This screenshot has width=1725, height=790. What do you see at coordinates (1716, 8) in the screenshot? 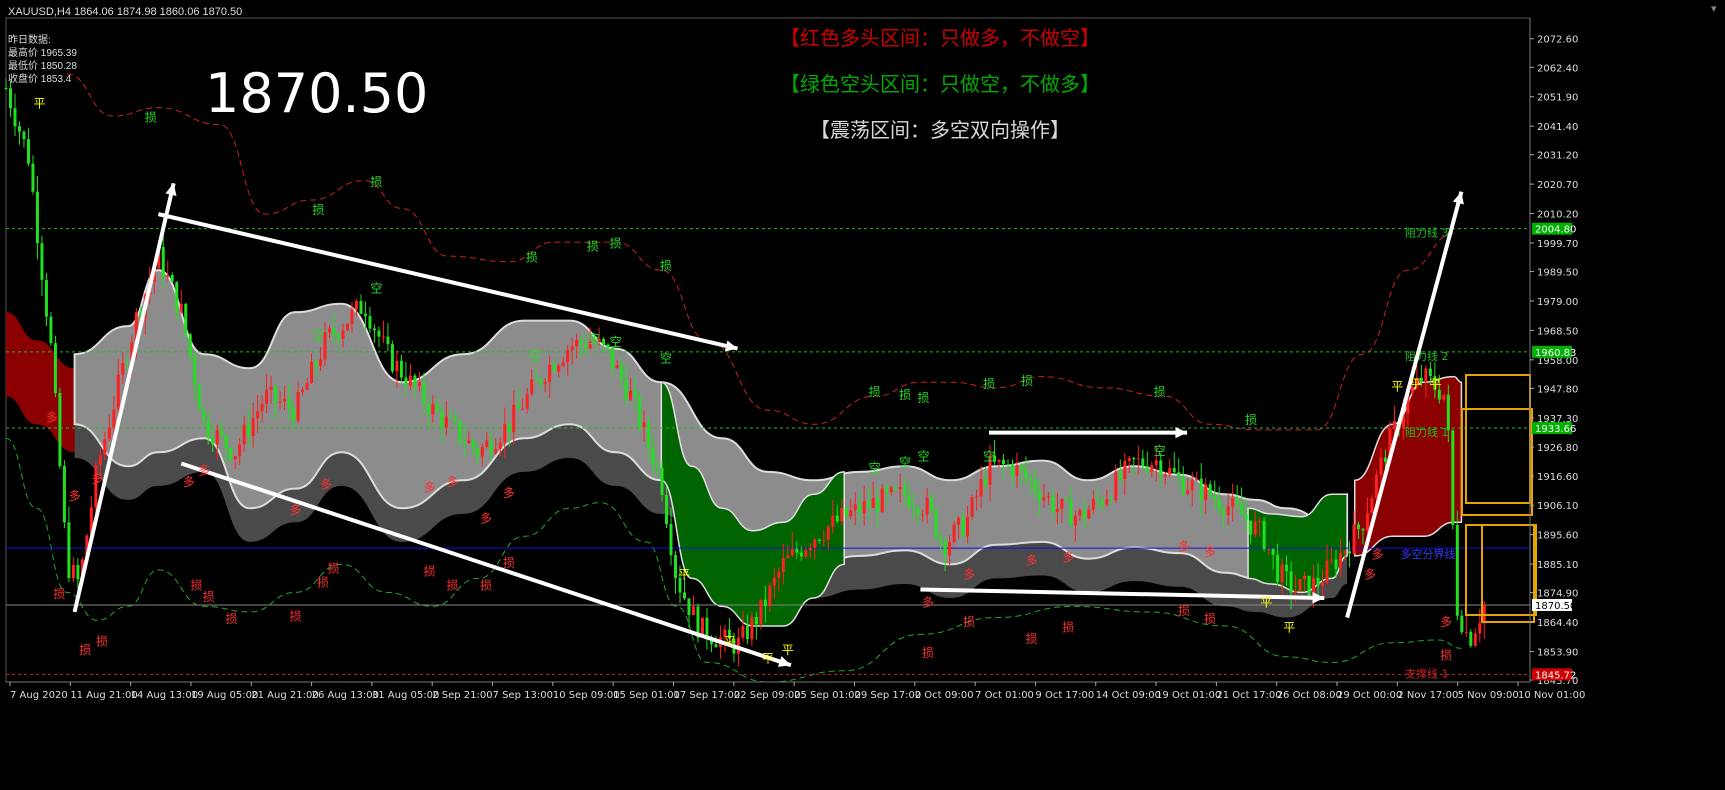
I see `close-icon: ▾` at bounding box center [1716, 8].